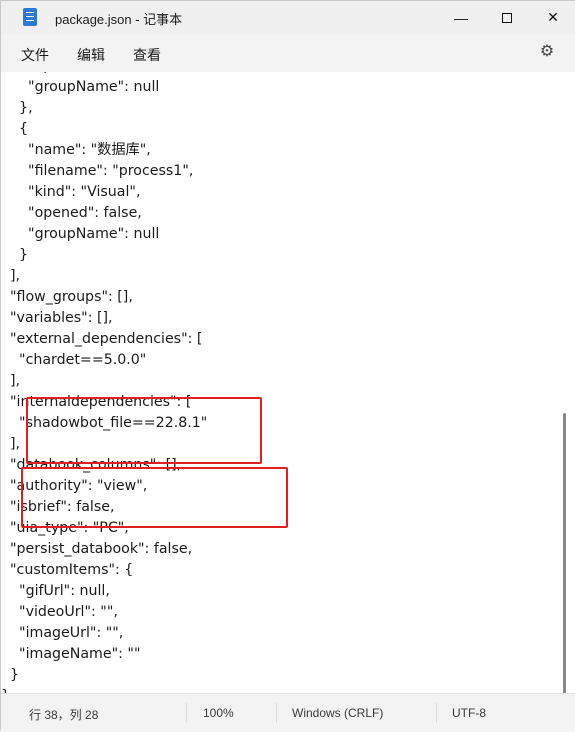 This screenshot has width=575, height=732. Describe the element at coordinates (119, 19) in the screenshot. I see `window-title: package.json - 记事本` at that location.